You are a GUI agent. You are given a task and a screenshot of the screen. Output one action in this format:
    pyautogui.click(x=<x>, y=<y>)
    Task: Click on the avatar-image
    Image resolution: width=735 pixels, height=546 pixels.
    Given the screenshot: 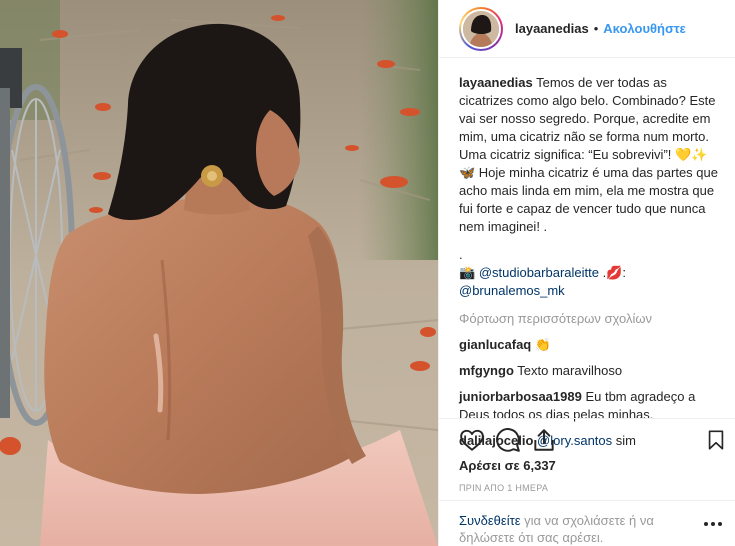 What is the action you would take?
    pyautogui.click(x=481, y=28)
    